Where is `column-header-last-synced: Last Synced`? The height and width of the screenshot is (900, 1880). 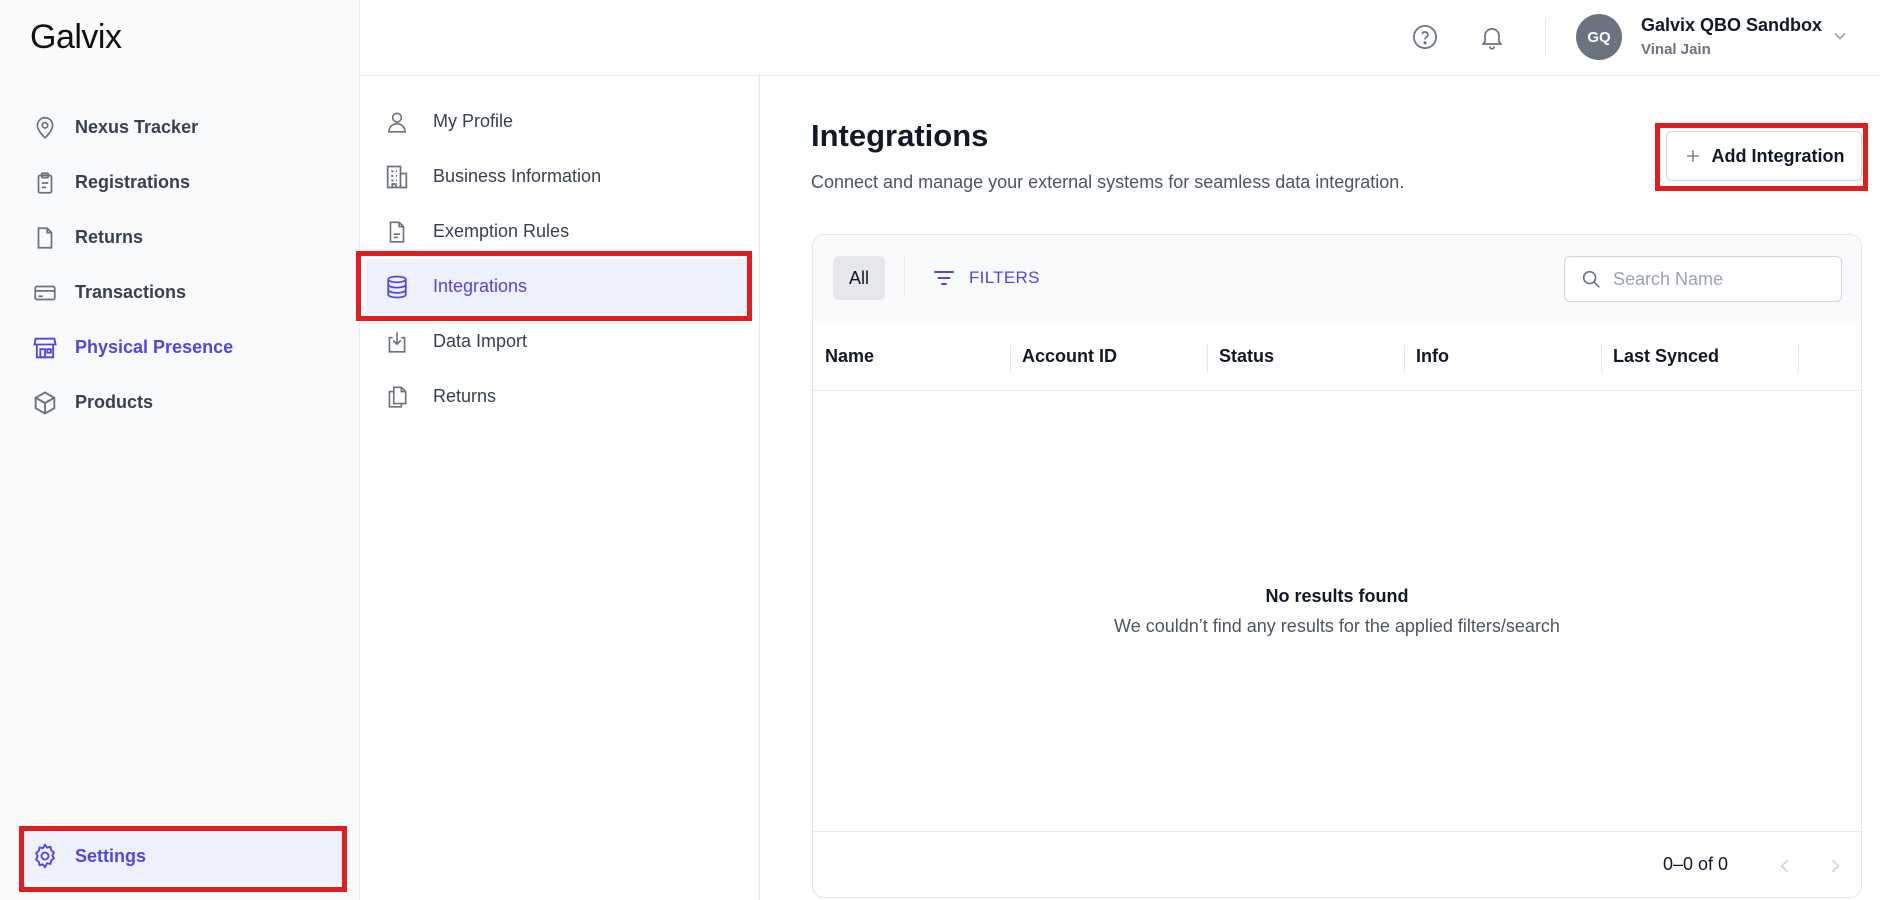
column-header-last-synced: Last Synced is located at coordinates (1660, 356).